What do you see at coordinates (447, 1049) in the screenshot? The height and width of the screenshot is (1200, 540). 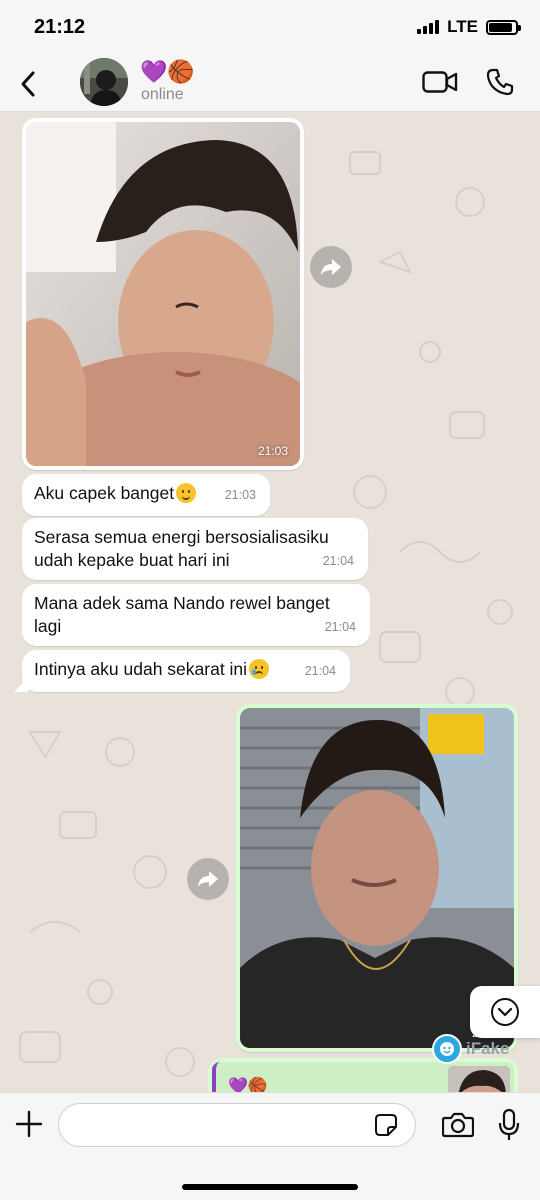 I see `watermark-logo-icon` at bounding box center [447, 1049].